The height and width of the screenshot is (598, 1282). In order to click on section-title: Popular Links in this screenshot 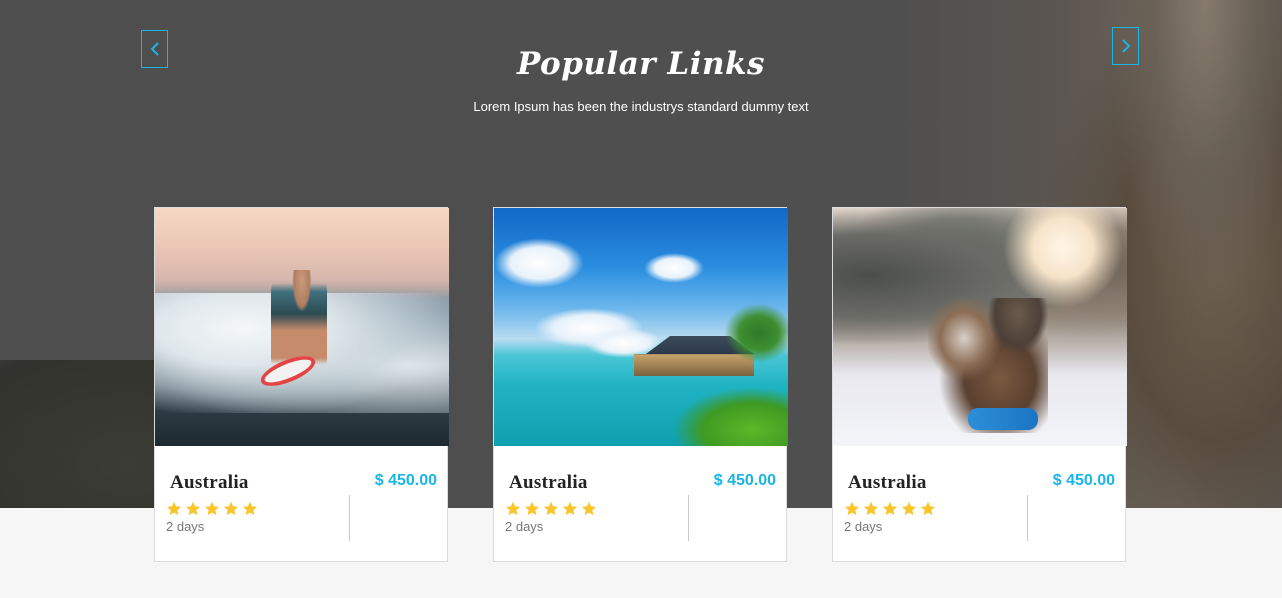, I will do `click(641, 64)`.